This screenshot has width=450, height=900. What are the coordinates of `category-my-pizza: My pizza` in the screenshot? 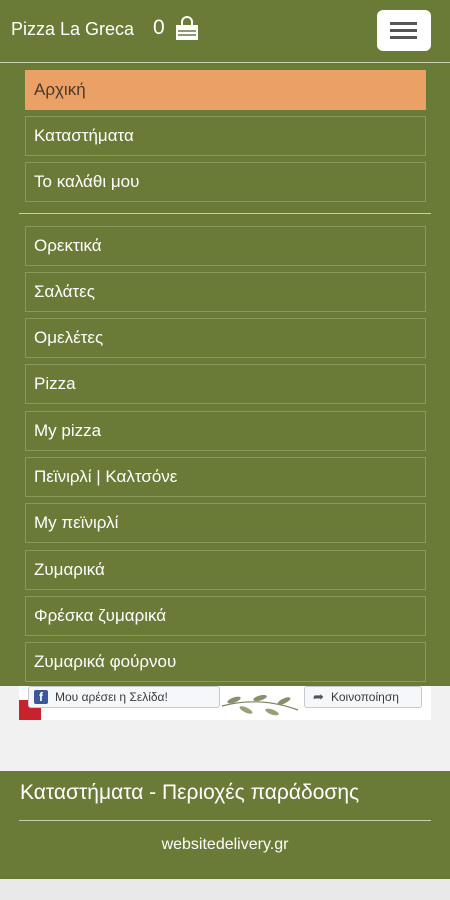 It's located at (225, 431).